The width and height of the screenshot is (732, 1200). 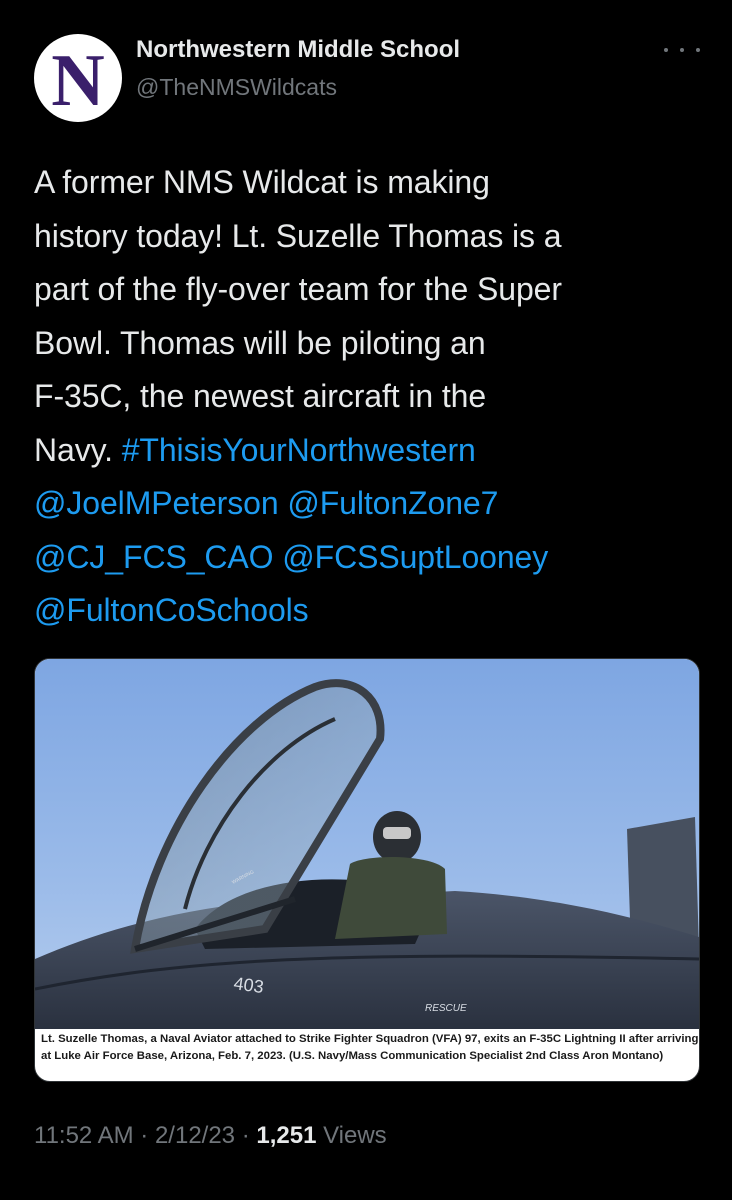 I want to click on tweet-text-line: @FultonCoSchools, so click(x=369, y=611).